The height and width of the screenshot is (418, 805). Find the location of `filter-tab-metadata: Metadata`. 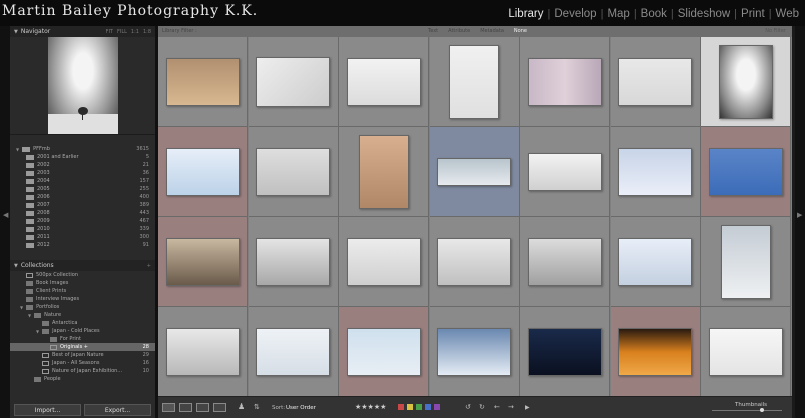

filter-tab-metadata: Metadata is located at coordinates (492, 31).